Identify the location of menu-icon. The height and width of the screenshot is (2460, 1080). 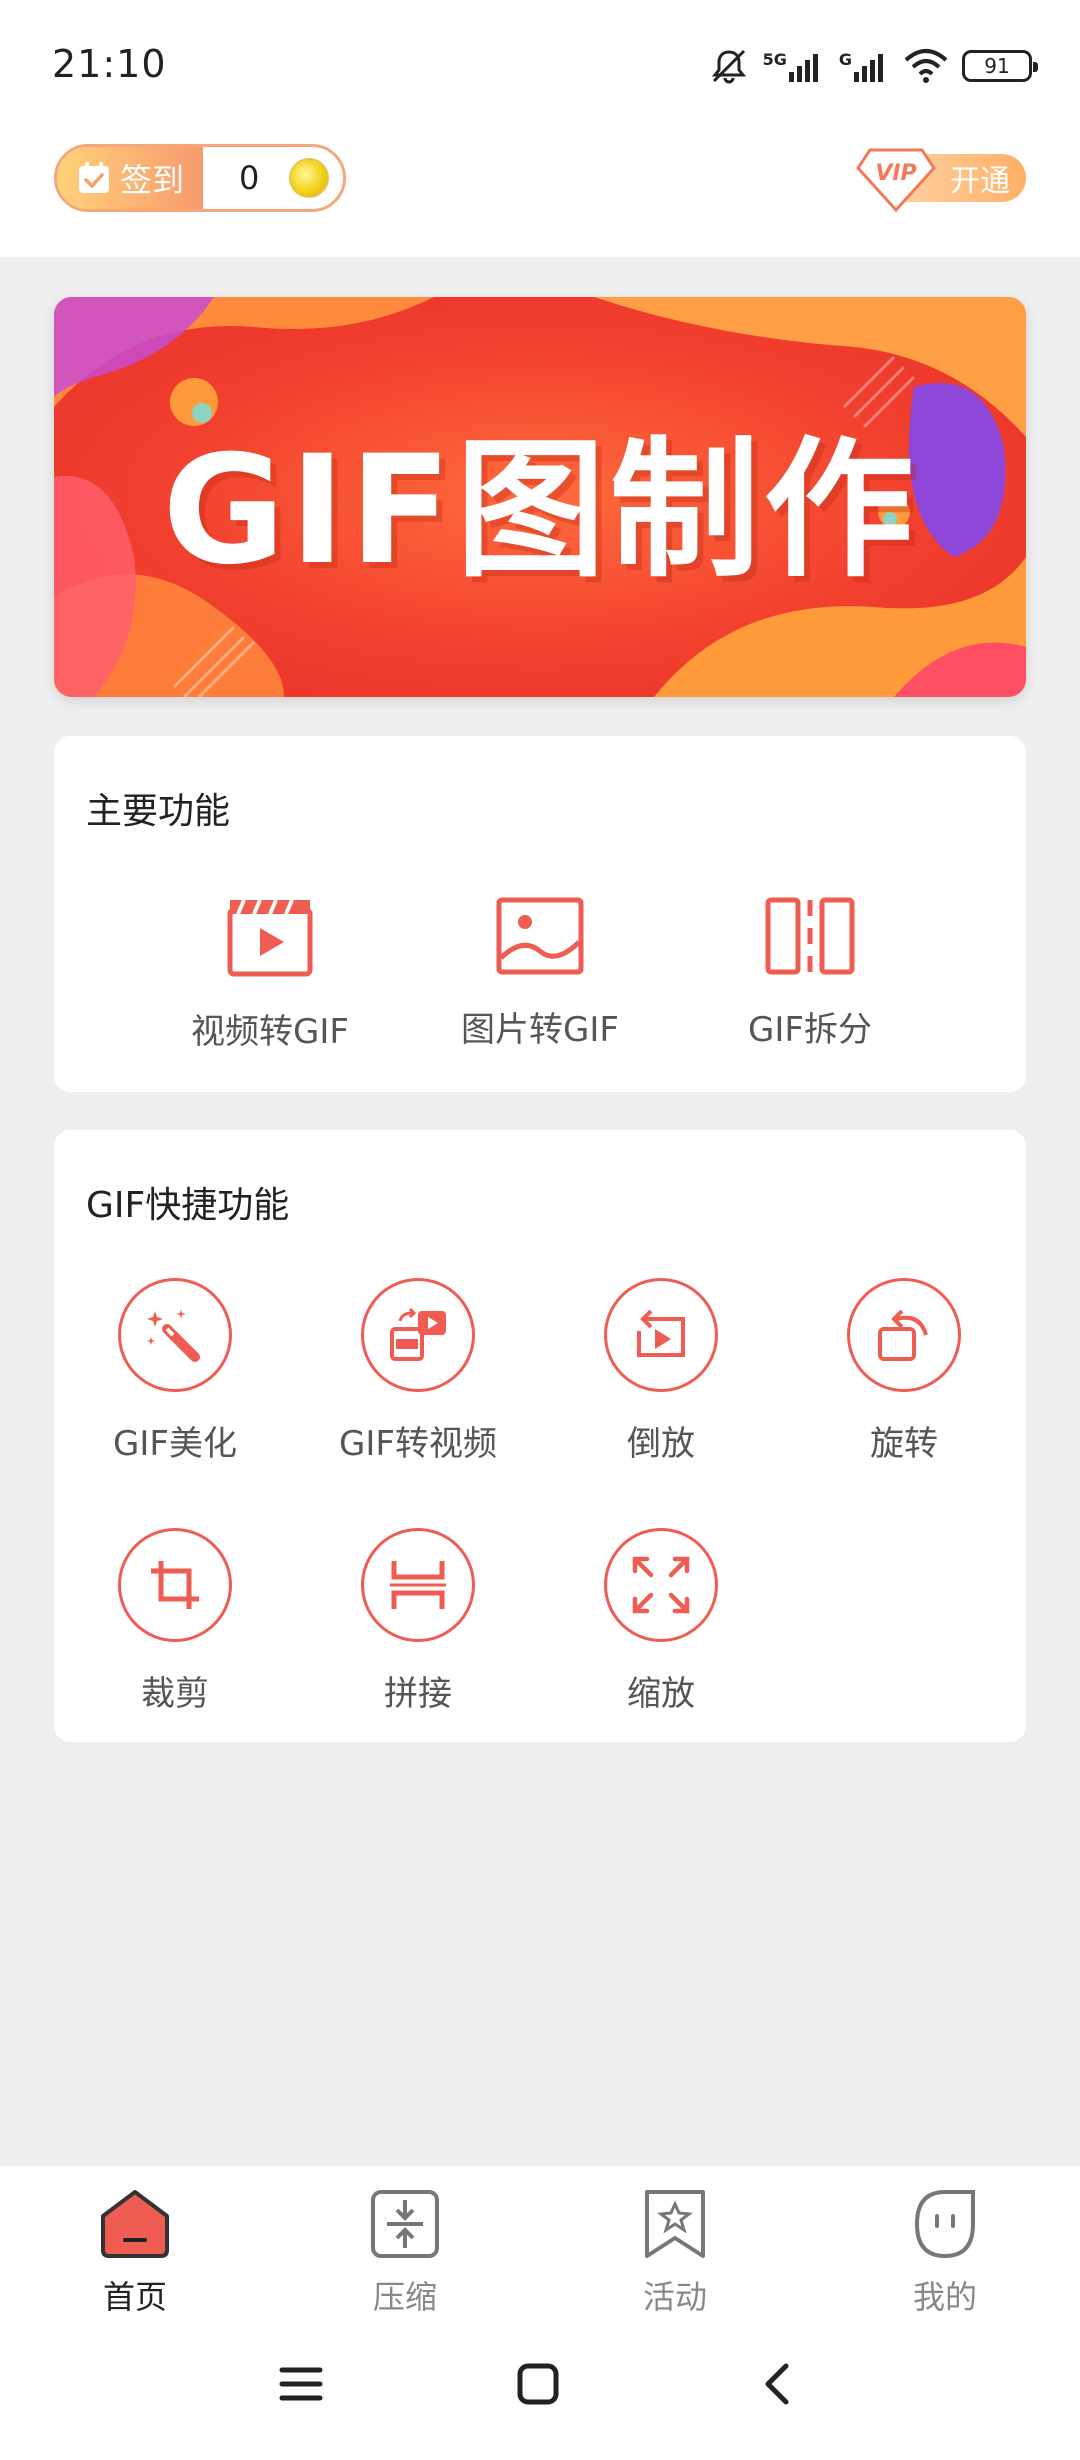
(301, 2384).